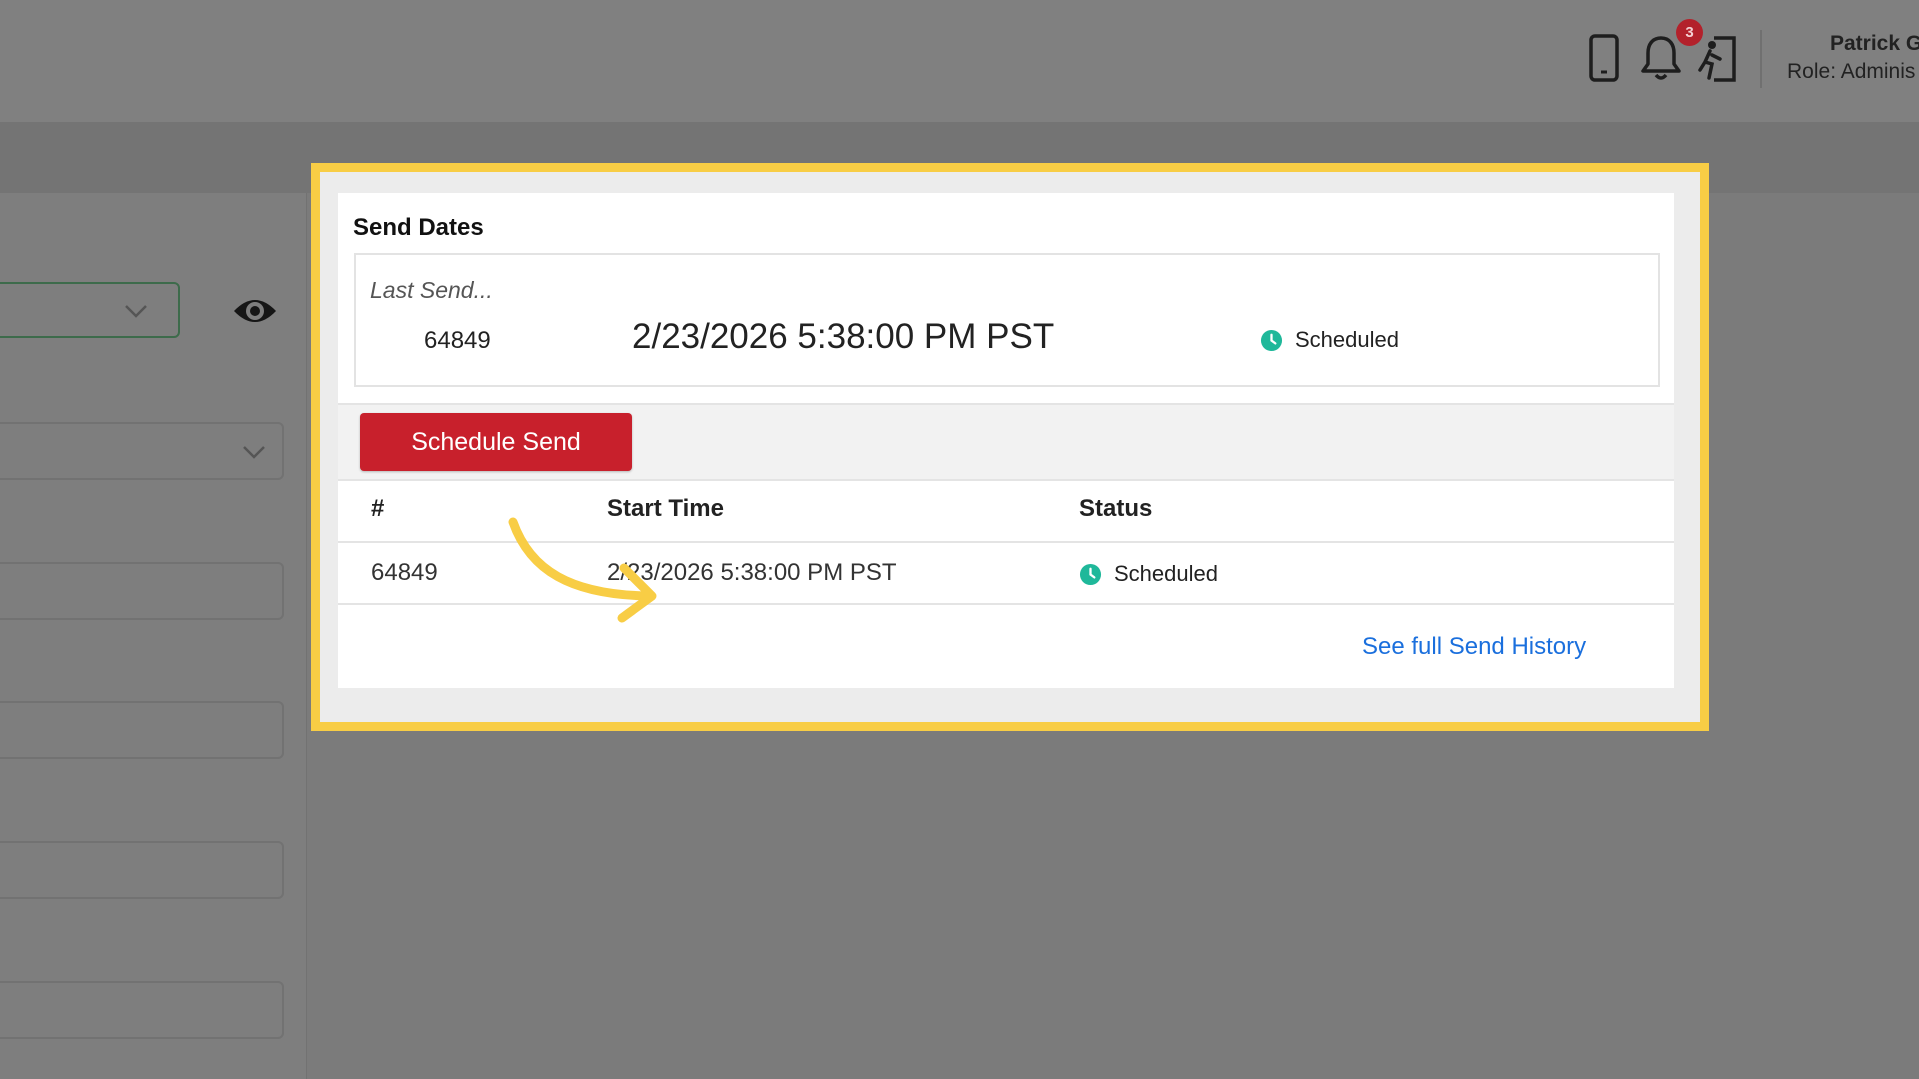 The image size is (1919, 1079). What do you see at coordinates (1761, 59) in the screenshot?
I see `header-divider` at bounding box center [1761, 59].